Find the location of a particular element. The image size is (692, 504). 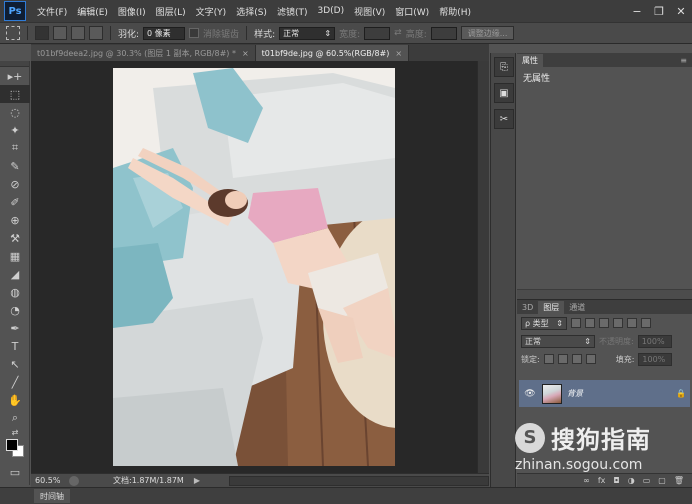

magic-wand-tool-icon: ✦ is located at coordinates (15, 130).